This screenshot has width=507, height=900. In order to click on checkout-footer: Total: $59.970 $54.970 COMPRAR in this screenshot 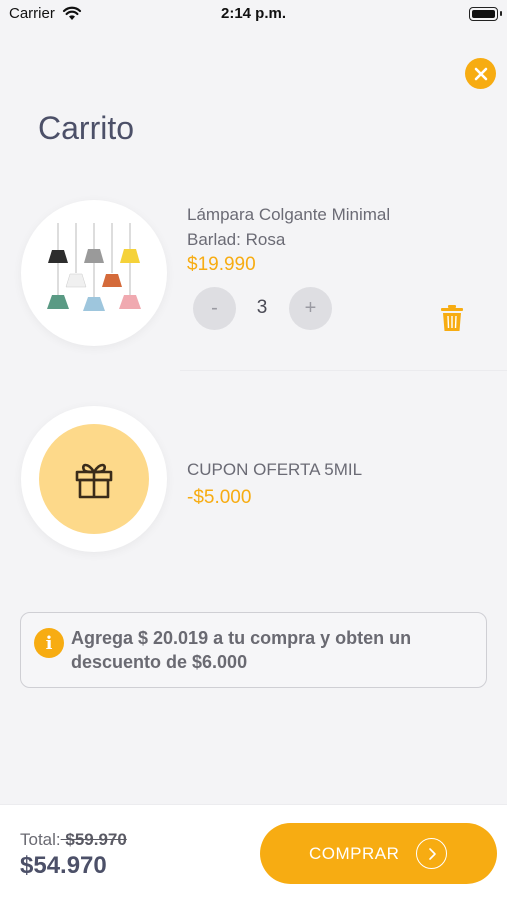, I will do `click(253, 852)`.